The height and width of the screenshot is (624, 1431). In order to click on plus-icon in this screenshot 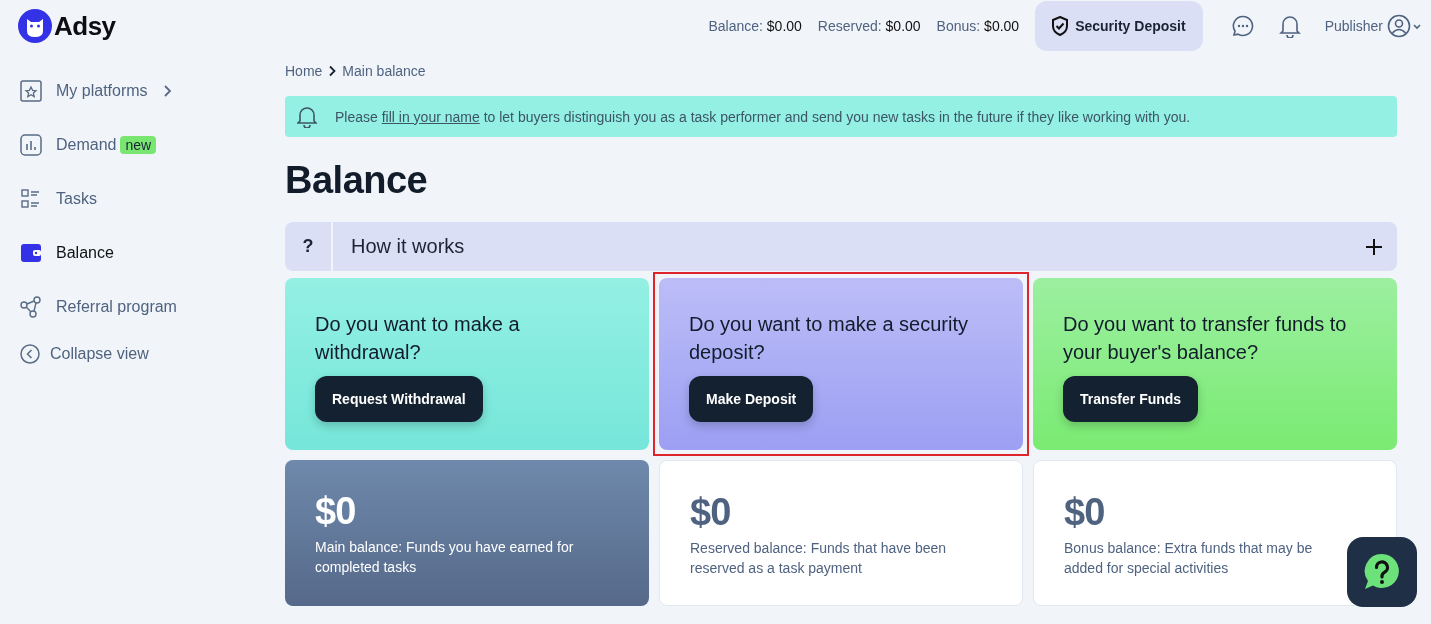, I will do `click(1374, 246)`.